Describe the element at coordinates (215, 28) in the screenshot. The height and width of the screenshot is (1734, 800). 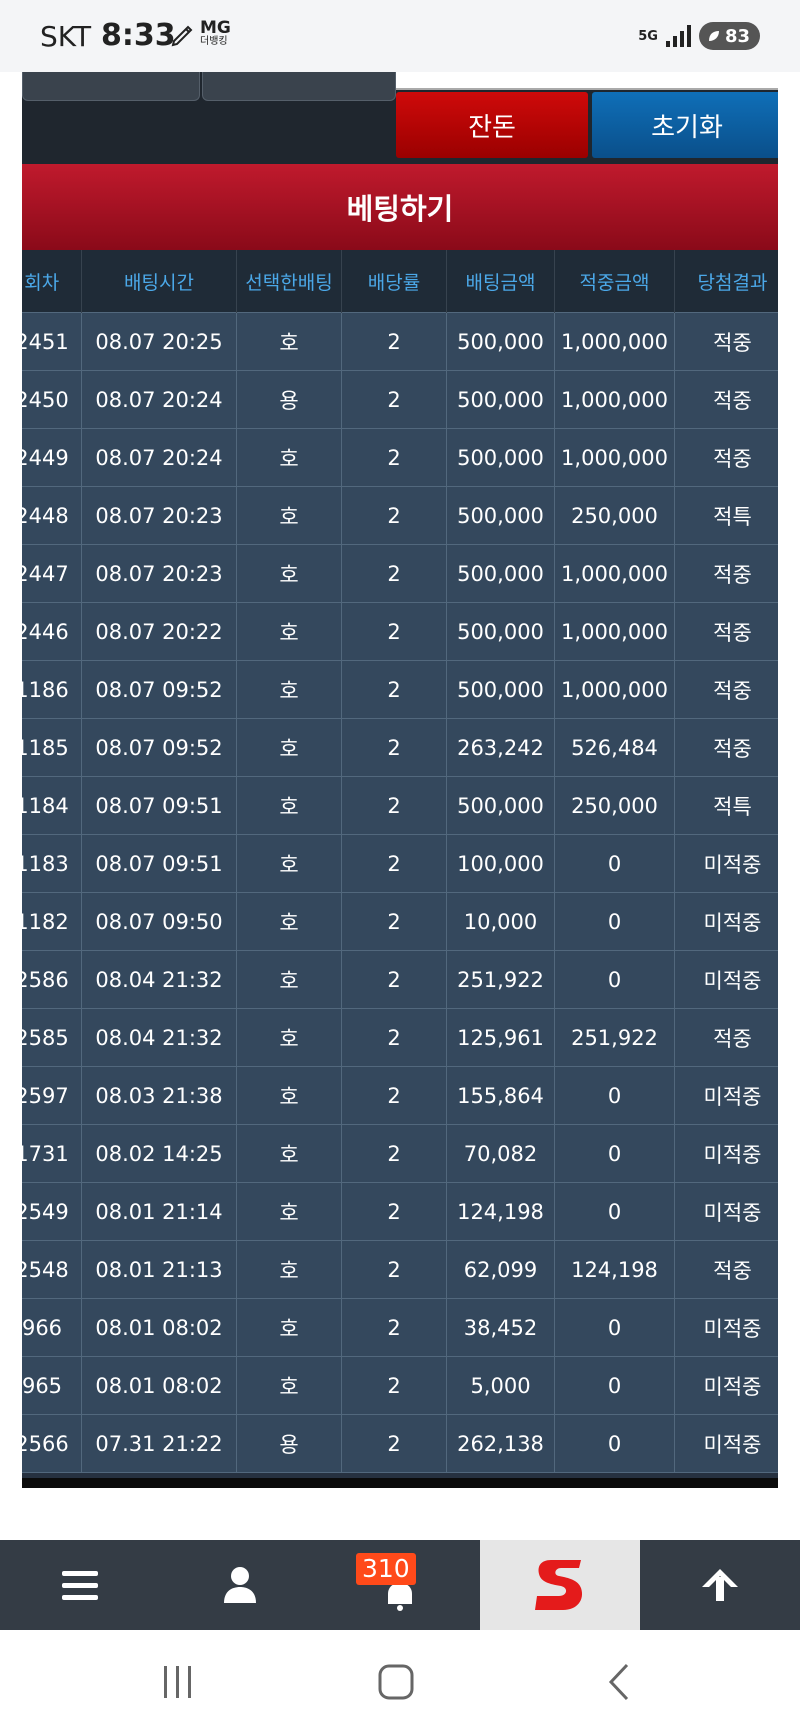
I see `mg-badge-title: MG` at that location.